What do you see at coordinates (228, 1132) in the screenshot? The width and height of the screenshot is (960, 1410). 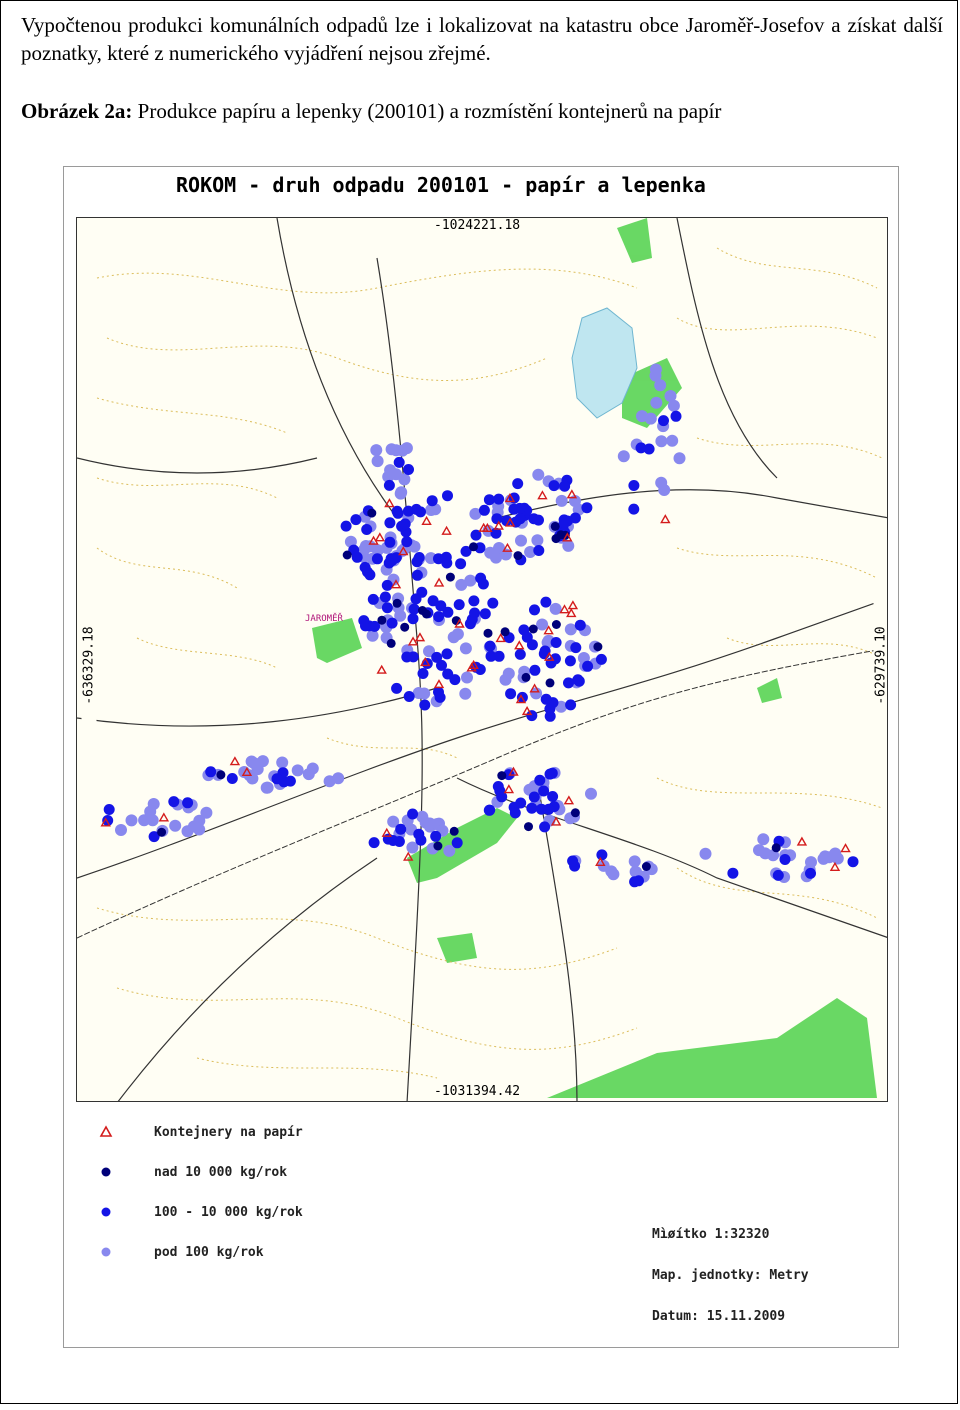 I see `legend-label: Kontejnery na papír` at bounding box center [228, 1132].